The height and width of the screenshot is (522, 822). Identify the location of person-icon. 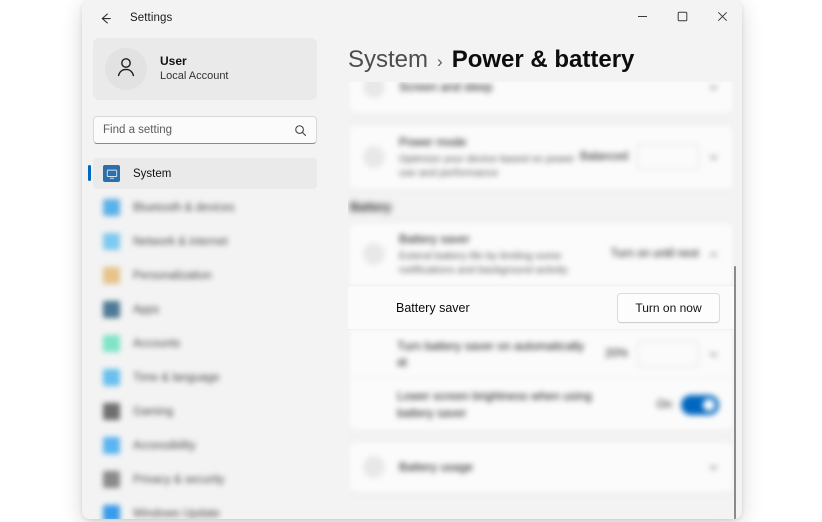
(126, 69).